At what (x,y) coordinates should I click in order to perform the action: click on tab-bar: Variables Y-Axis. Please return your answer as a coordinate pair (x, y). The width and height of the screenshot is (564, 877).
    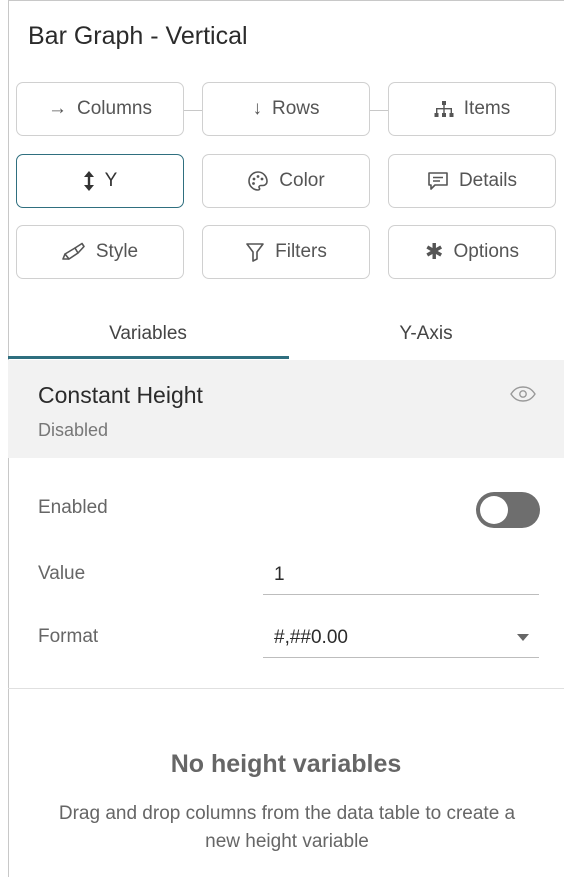
    Looking at the image, I should click on (286, 334).